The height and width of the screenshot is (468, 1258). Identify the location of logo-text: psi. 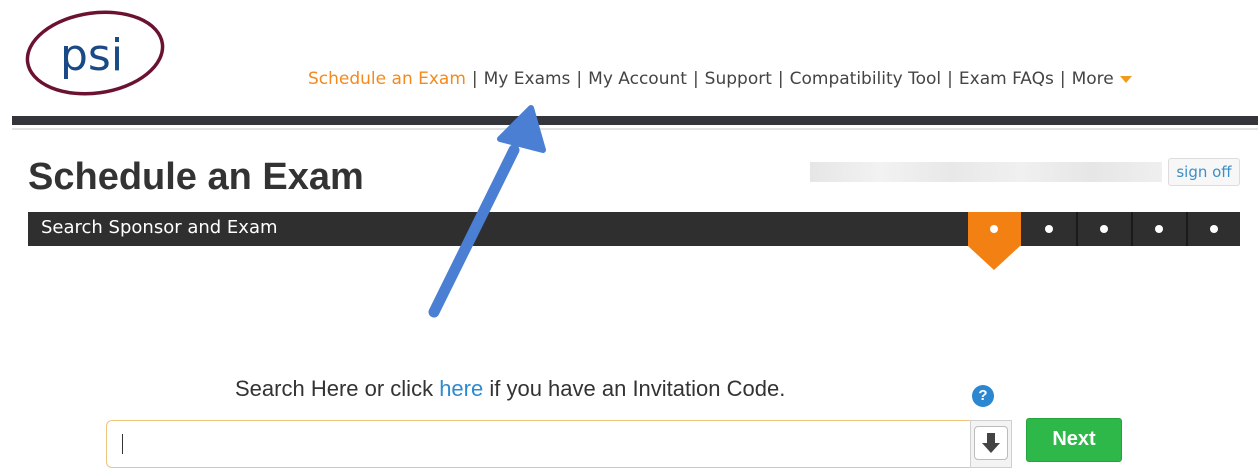
(91, 55).